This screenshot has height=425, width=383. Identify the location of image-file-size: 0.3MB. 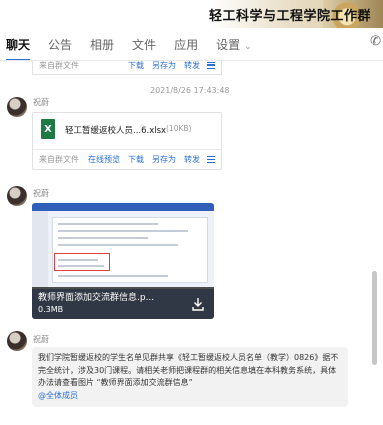
(51, 309).